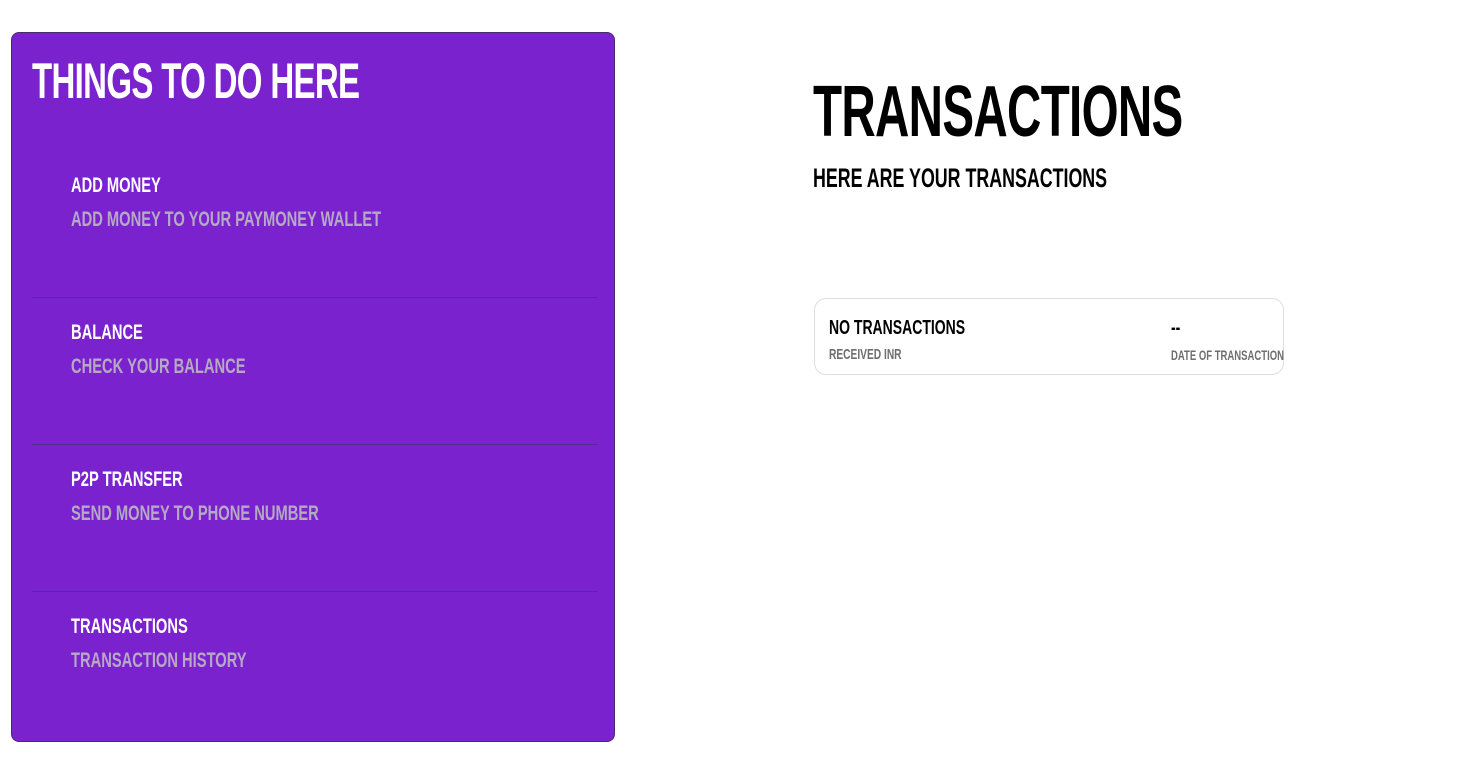 This screenshot has height=771, width=1472. Describe the element at coordinates (865, 354) in the screenshot. I see `transaction-type: RECEIVED INR` at that location.